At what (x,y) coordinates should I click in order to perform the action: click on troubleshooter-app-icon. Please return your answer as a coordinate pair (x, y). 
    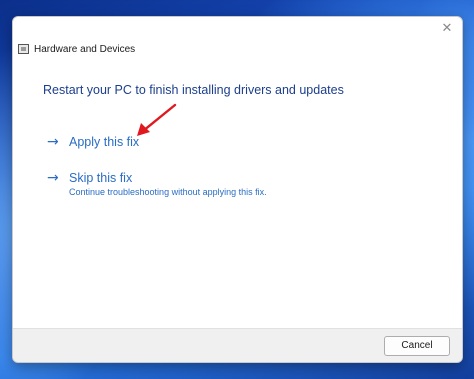
    Looking at the image, I should click on (23, 49).